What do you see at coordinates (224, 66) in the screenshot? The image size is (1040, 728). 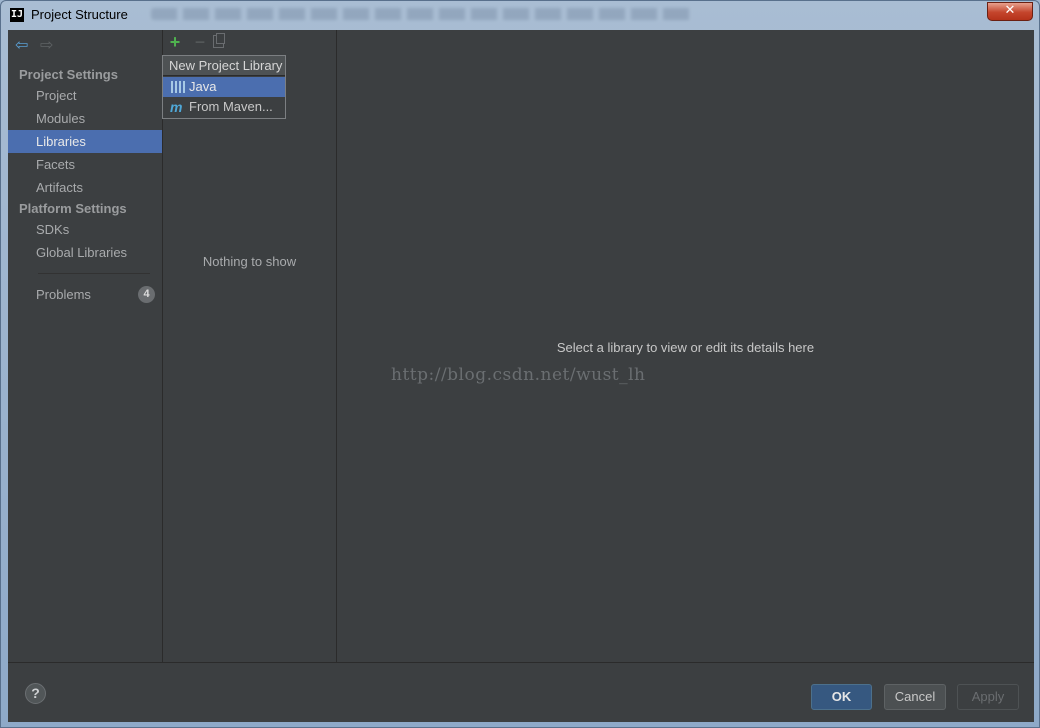 I see `popup-title: New Project Library` at bounding box center [224, 66].